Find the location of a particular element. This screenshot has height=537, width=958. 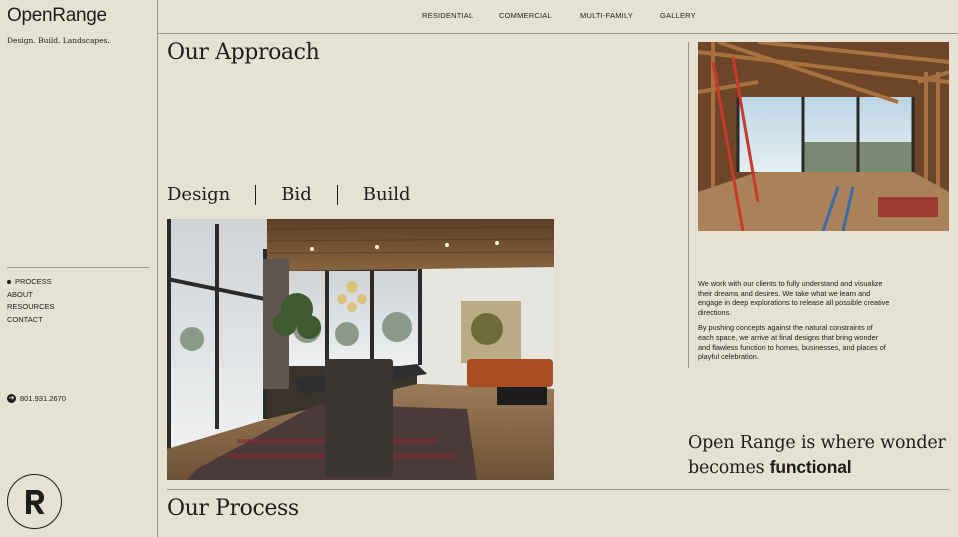

arrow-right-circle-icon: ➜ is located at coordinates (11, 398).